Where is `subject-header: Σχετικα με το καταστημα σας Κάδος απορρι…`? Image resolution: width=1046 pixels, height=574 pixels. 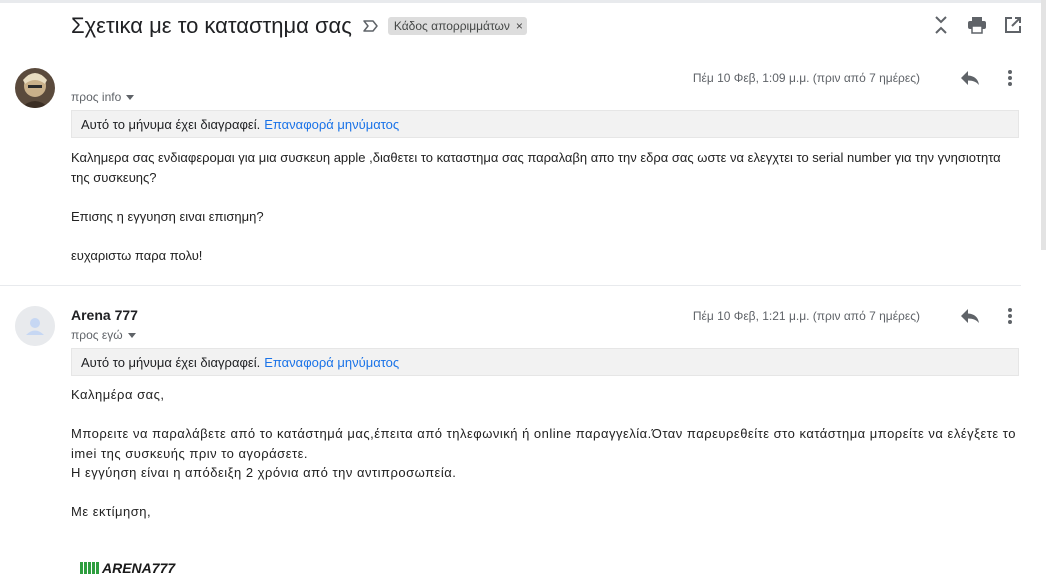 subject-header: Σχετικα με το καταστημα σας Κάδος απορρι… is located at coordinates (299, 26).